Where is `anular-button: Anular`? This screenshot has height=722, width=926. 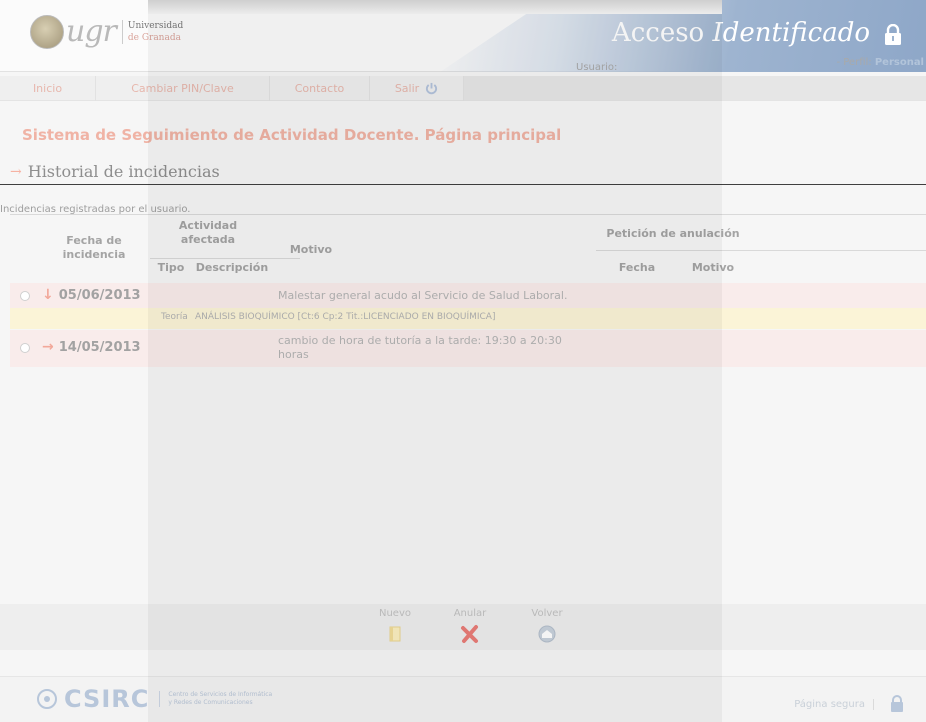 anular-button: Anular is located at coordinates (470, 626).